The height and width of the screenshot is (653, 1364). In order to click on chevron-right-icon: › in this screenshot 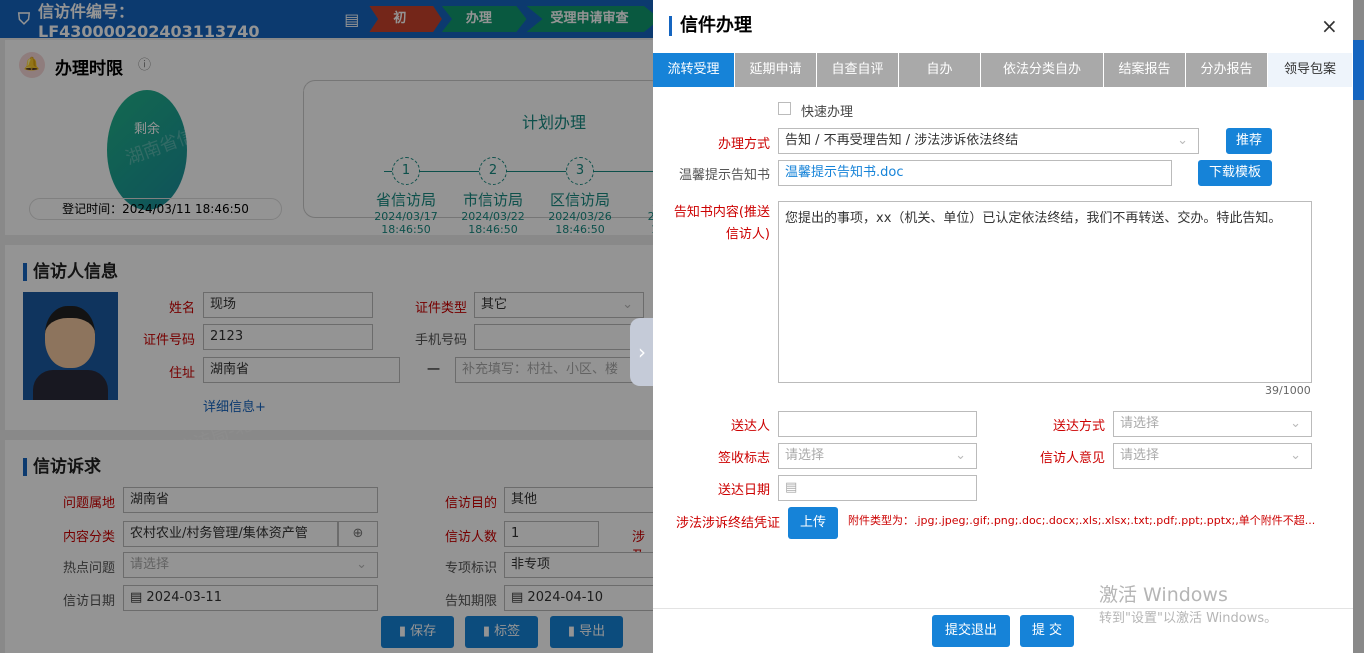, I will do `click(642, 352)`.